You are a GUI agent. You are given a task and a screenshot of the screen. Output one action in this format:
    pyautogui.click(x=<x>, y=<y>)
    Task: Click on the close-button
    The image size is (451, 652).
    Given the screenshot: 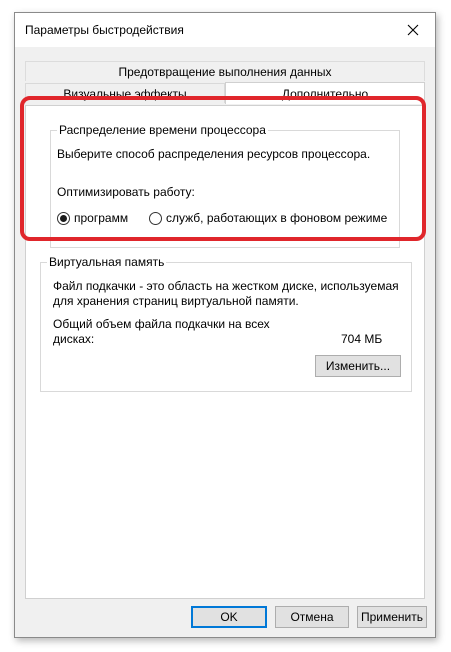 What is the action you would take?
    pyautogui.click(x=413, y=30)
    